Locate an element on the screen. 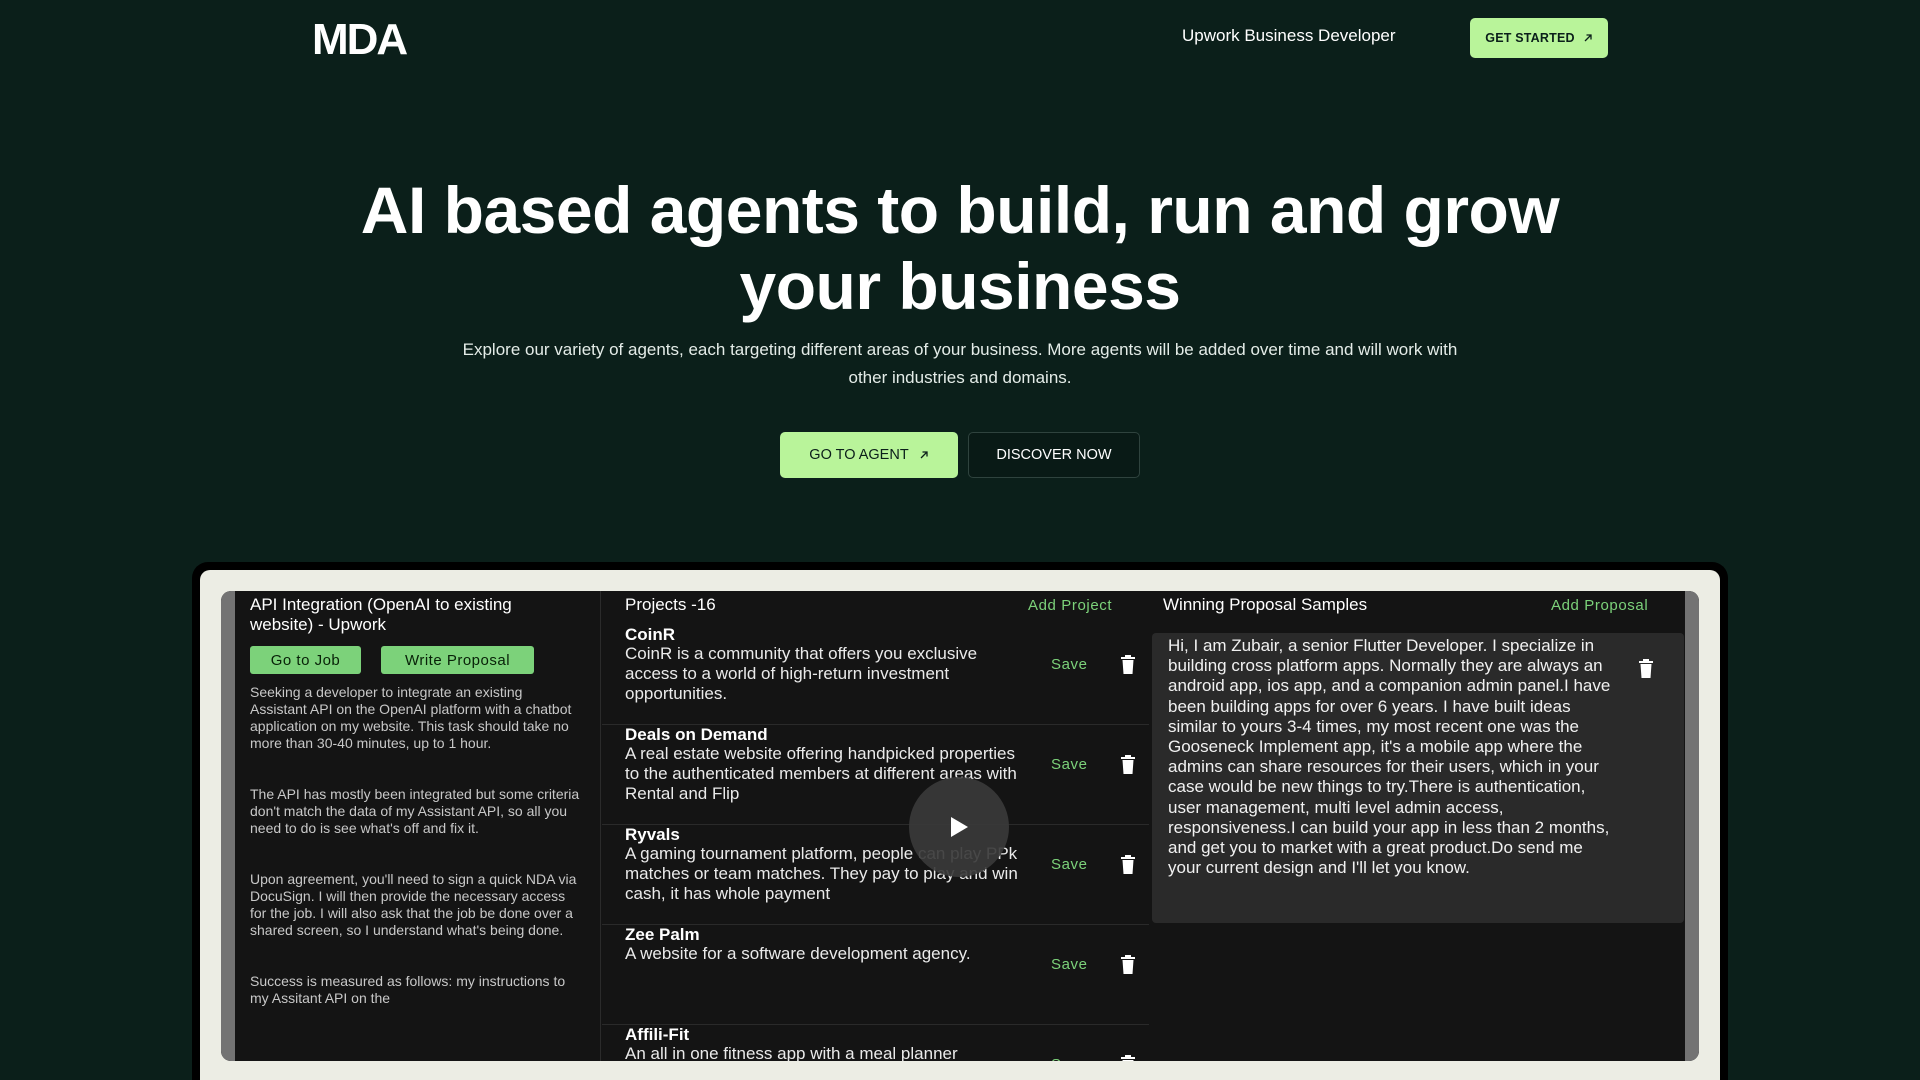 This screenshot has width=1920, height=1080. go-to-agent-button: GO TO AGENT is located at coordinates (869, 455).